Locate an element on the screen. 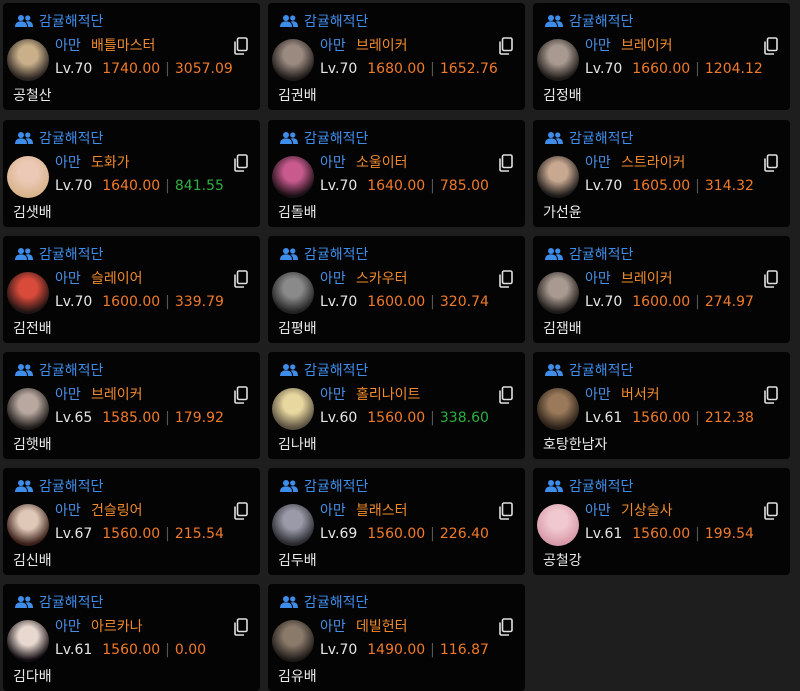 This screenshot has height=691, width=800. character-card: 감귤해적단 아만 슬레이어 Lv.70 1600.00 | 339.79 김전배 is located at coordinates (131, 289).